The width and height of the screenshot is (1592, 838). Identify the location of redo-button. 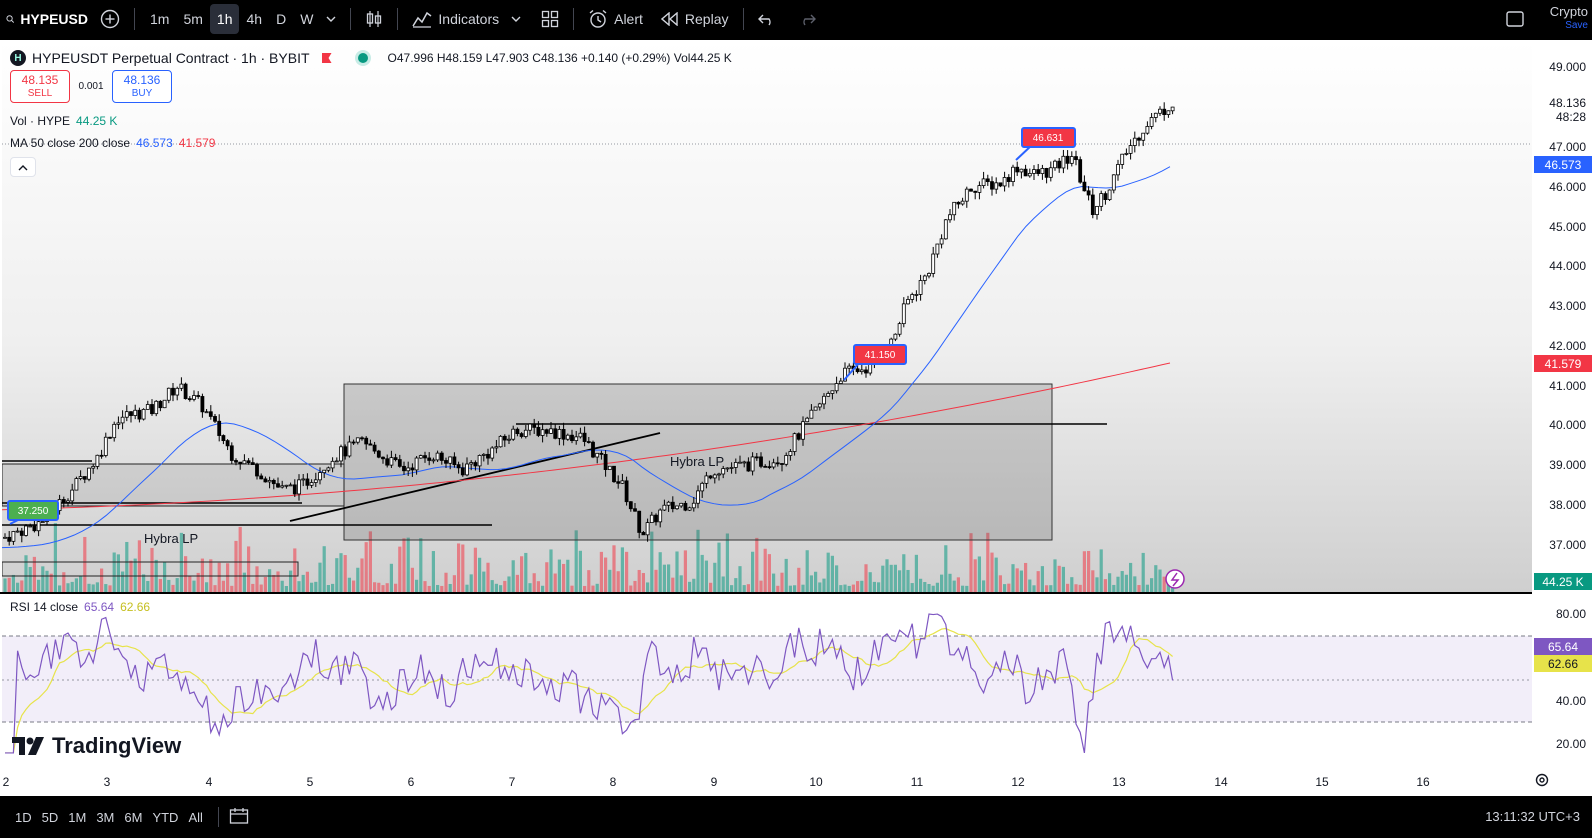
(807, 19).